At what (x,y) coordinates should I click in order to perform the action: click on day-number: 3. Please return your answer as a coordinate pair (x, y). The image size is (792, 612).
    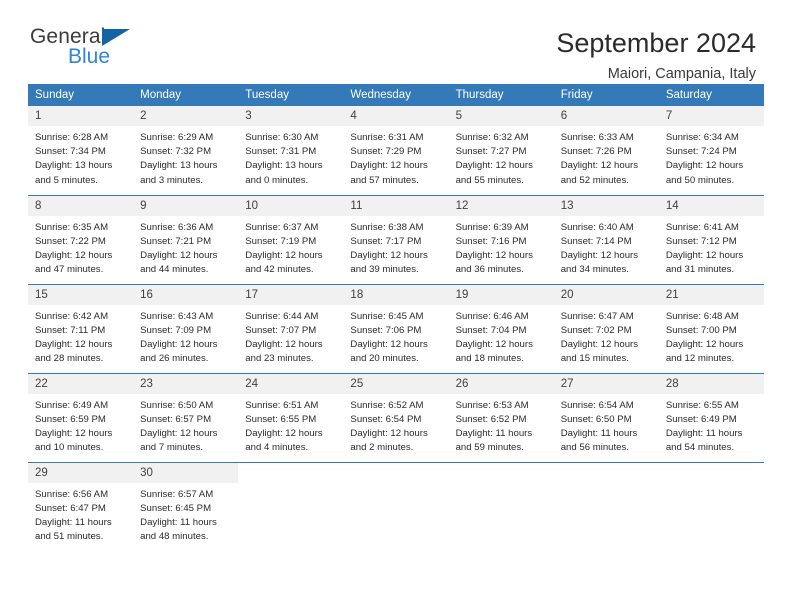
    Looking at the image, I should click on (291, 116).